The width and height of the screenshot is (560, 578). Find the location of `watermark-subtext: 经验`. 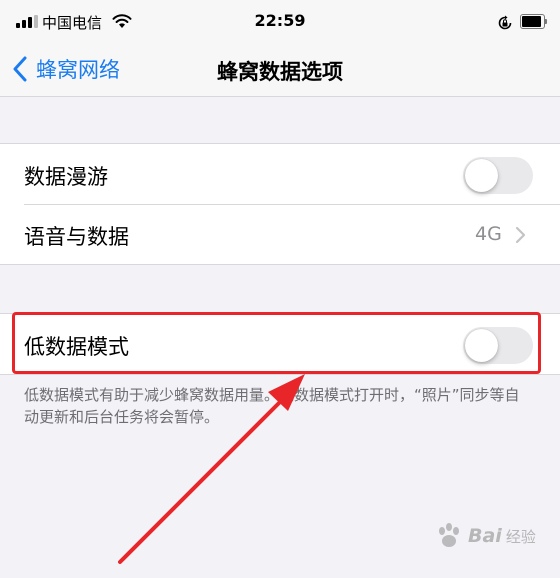

watermark-subtext: 经验 is located at coordinates (520, 536).